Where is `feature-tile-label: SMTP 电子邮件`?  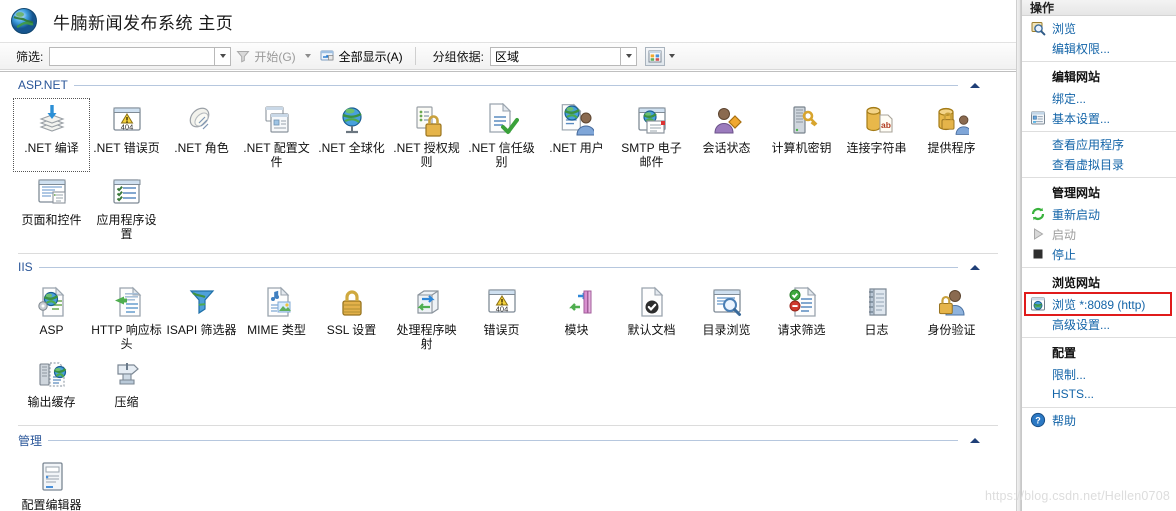 feature-tile-label: SMTP 电子邮件 is located at coordinates (651, 155).